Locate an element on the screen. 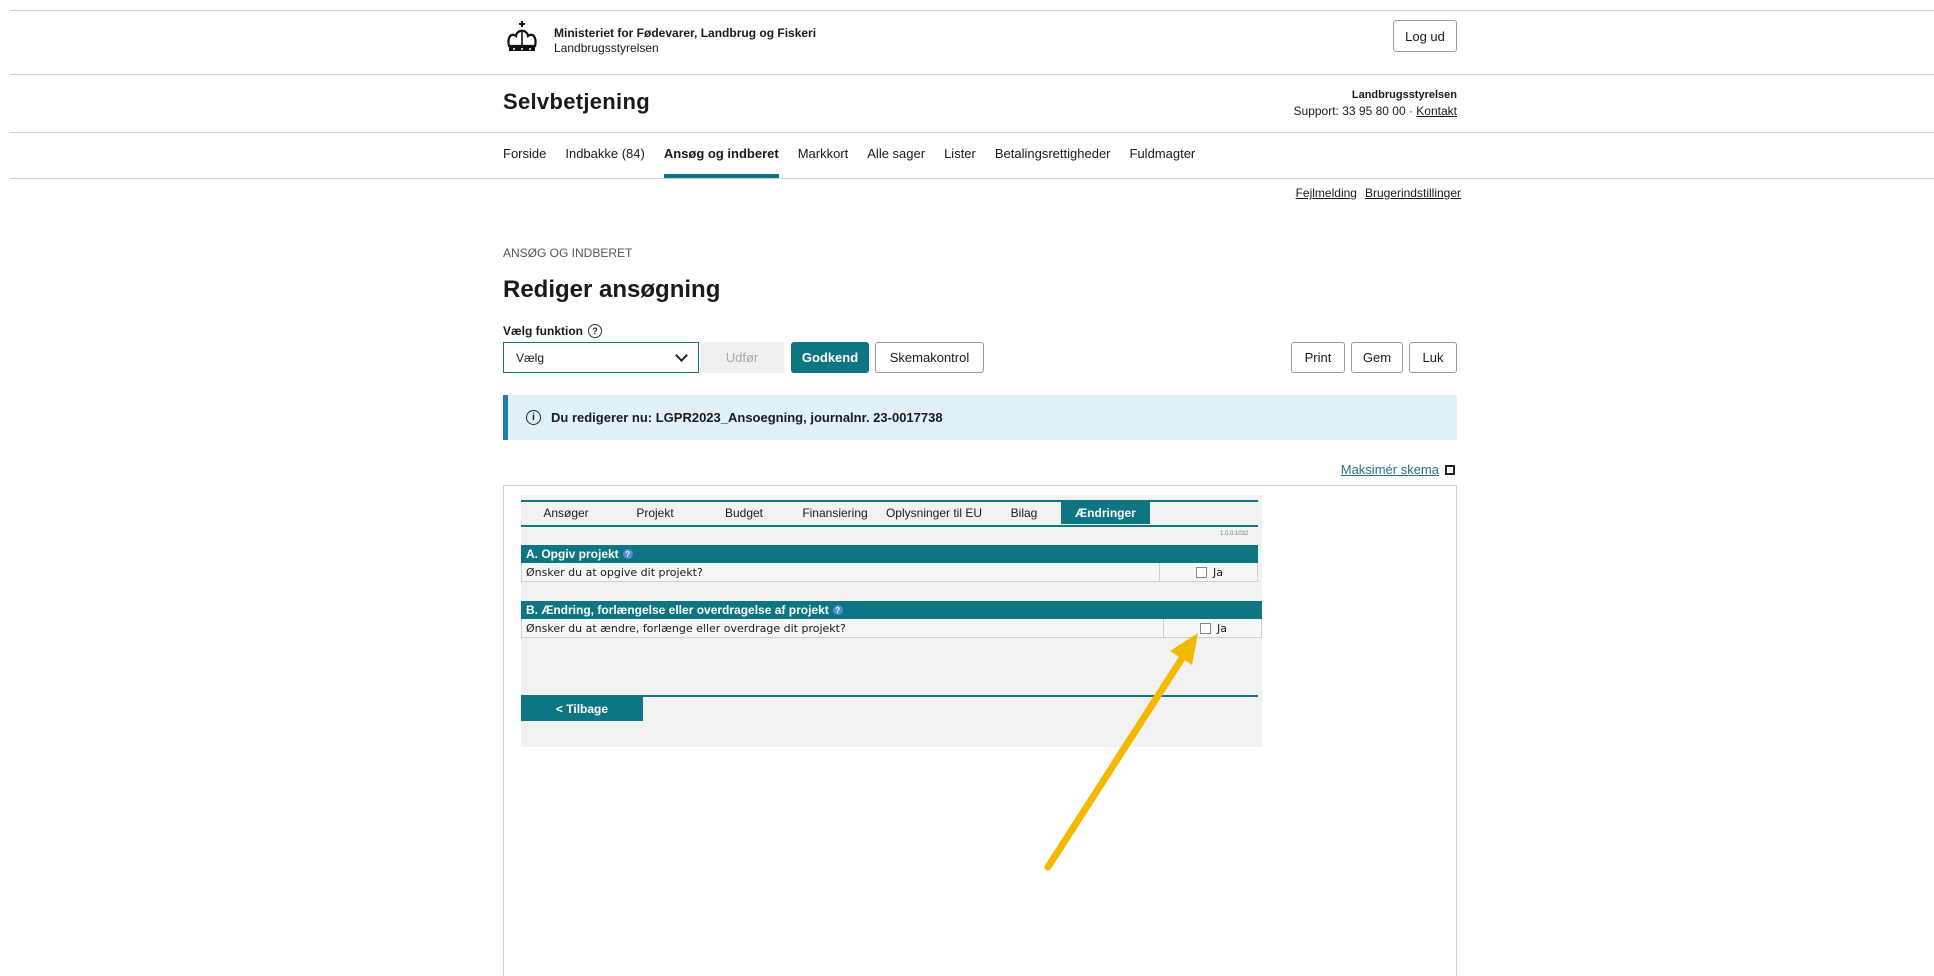  nav-item-forside: Forside is located at coordinates (524, 162).